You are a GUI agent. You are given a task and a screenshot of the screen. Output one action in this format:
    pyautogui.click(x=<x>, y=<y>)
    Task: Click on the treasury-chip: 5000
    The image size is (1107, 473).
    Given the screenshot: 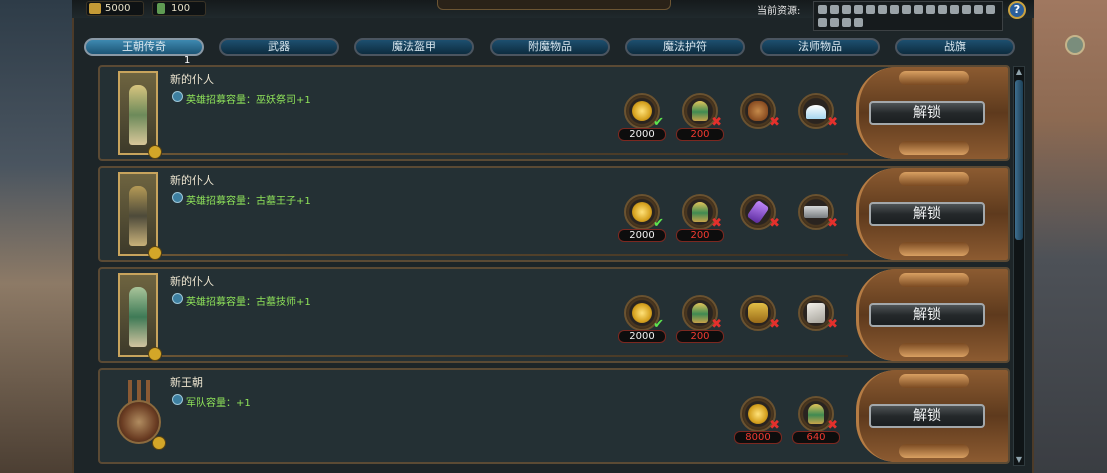 What is the action you would take?
    pyautogui.click(x=115, y=8)
    